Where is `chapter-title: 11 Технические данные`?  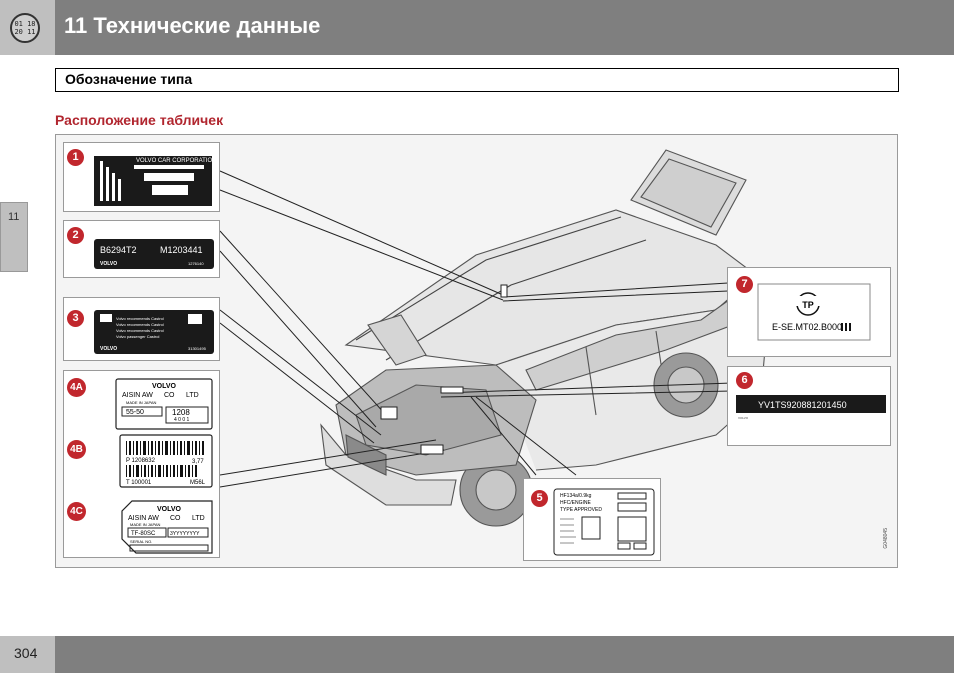 chapter-title: 11 Технические данные is located at coordinates (192, 25).